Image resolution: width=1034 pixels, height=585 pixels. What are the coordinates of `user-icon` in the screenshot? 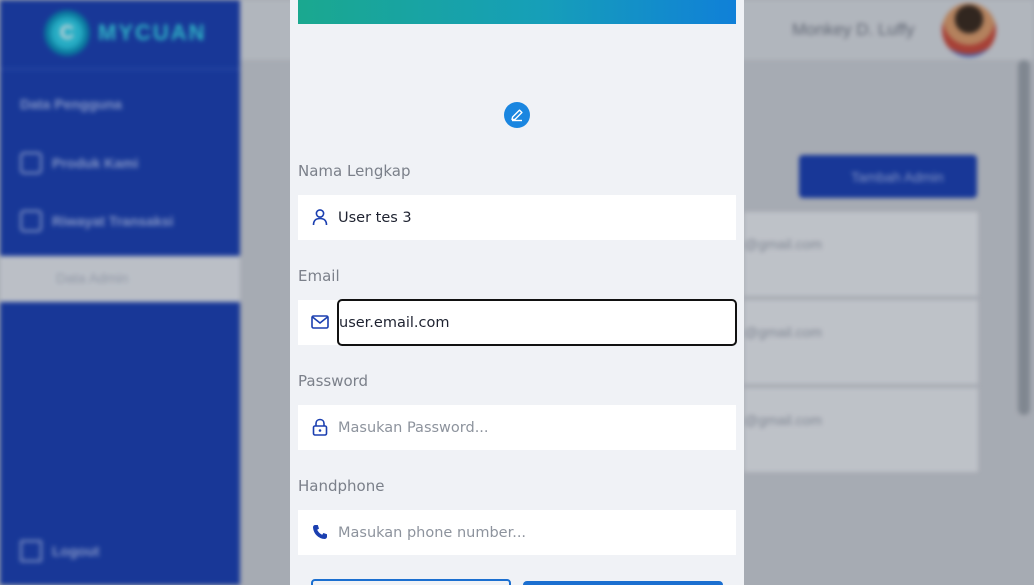 It's located at (320, 217).